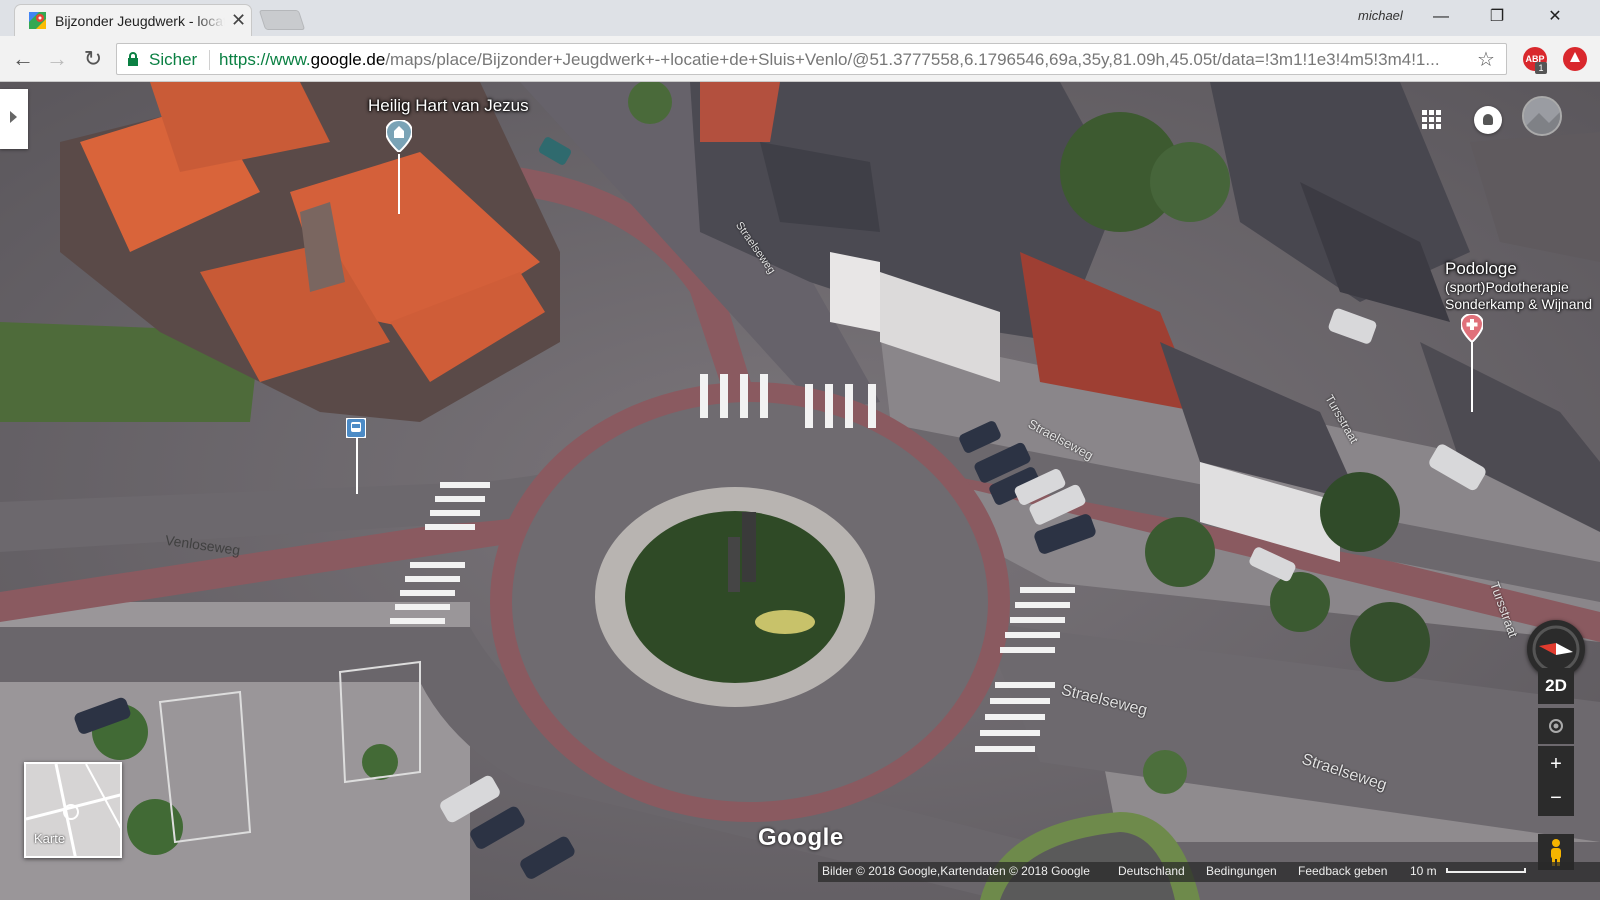 The height and width of the screenshot is (900, 1600). I want to click on google-maps-icon, so click(37, 20).